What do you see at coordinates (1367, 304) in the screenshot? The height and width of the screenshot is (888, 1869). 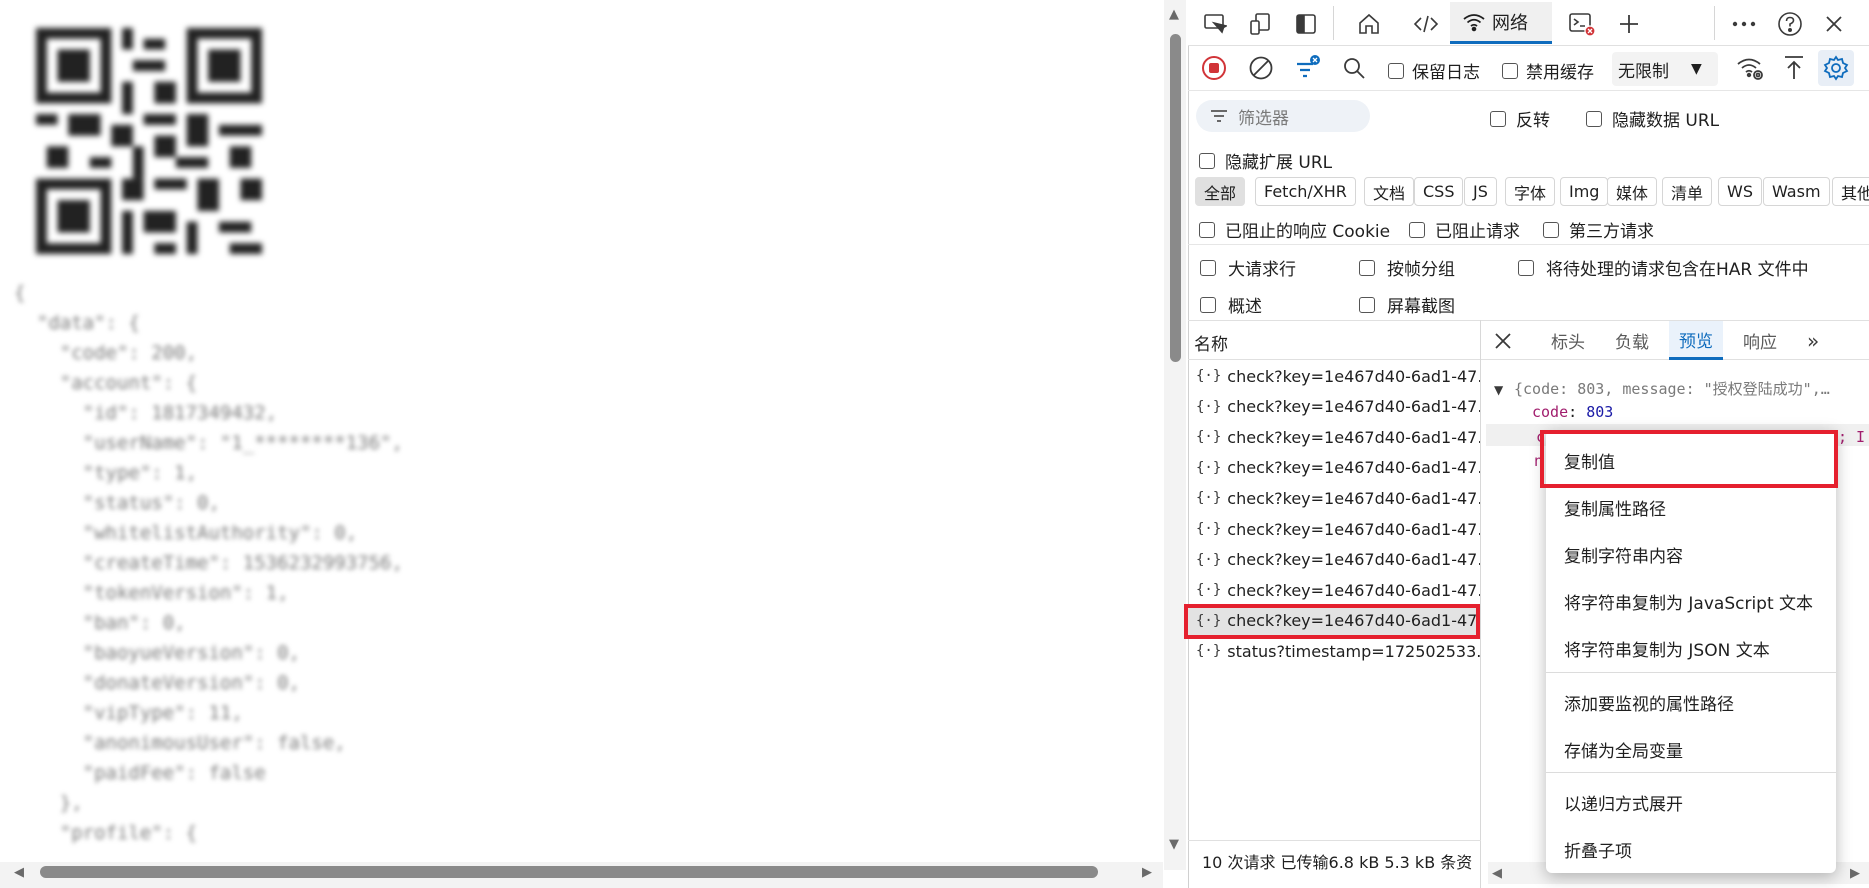 I see `screenshots-checkbox` at bounding box center [1367, 304].